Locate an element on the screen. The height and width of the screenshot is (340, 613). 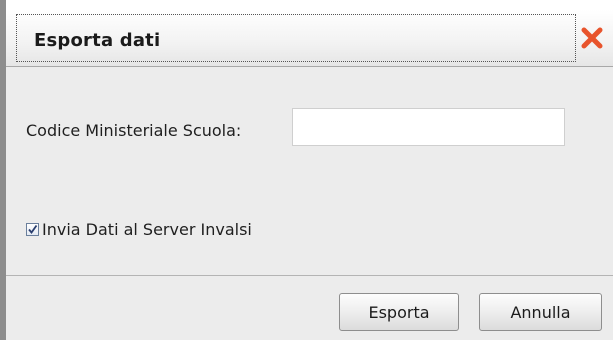
footer-divider is located at coordinates (309, 275).